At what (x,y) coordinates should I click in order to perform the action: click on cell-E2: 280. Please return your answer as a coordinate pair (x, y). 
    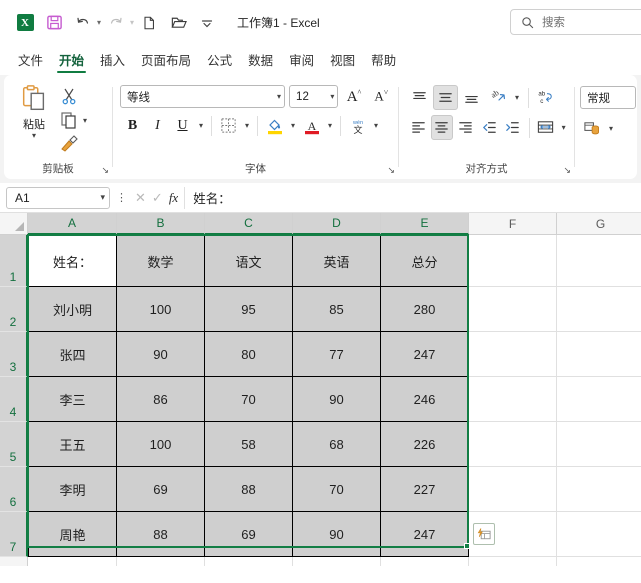
    Looking at the image, I should click on (425, 309).